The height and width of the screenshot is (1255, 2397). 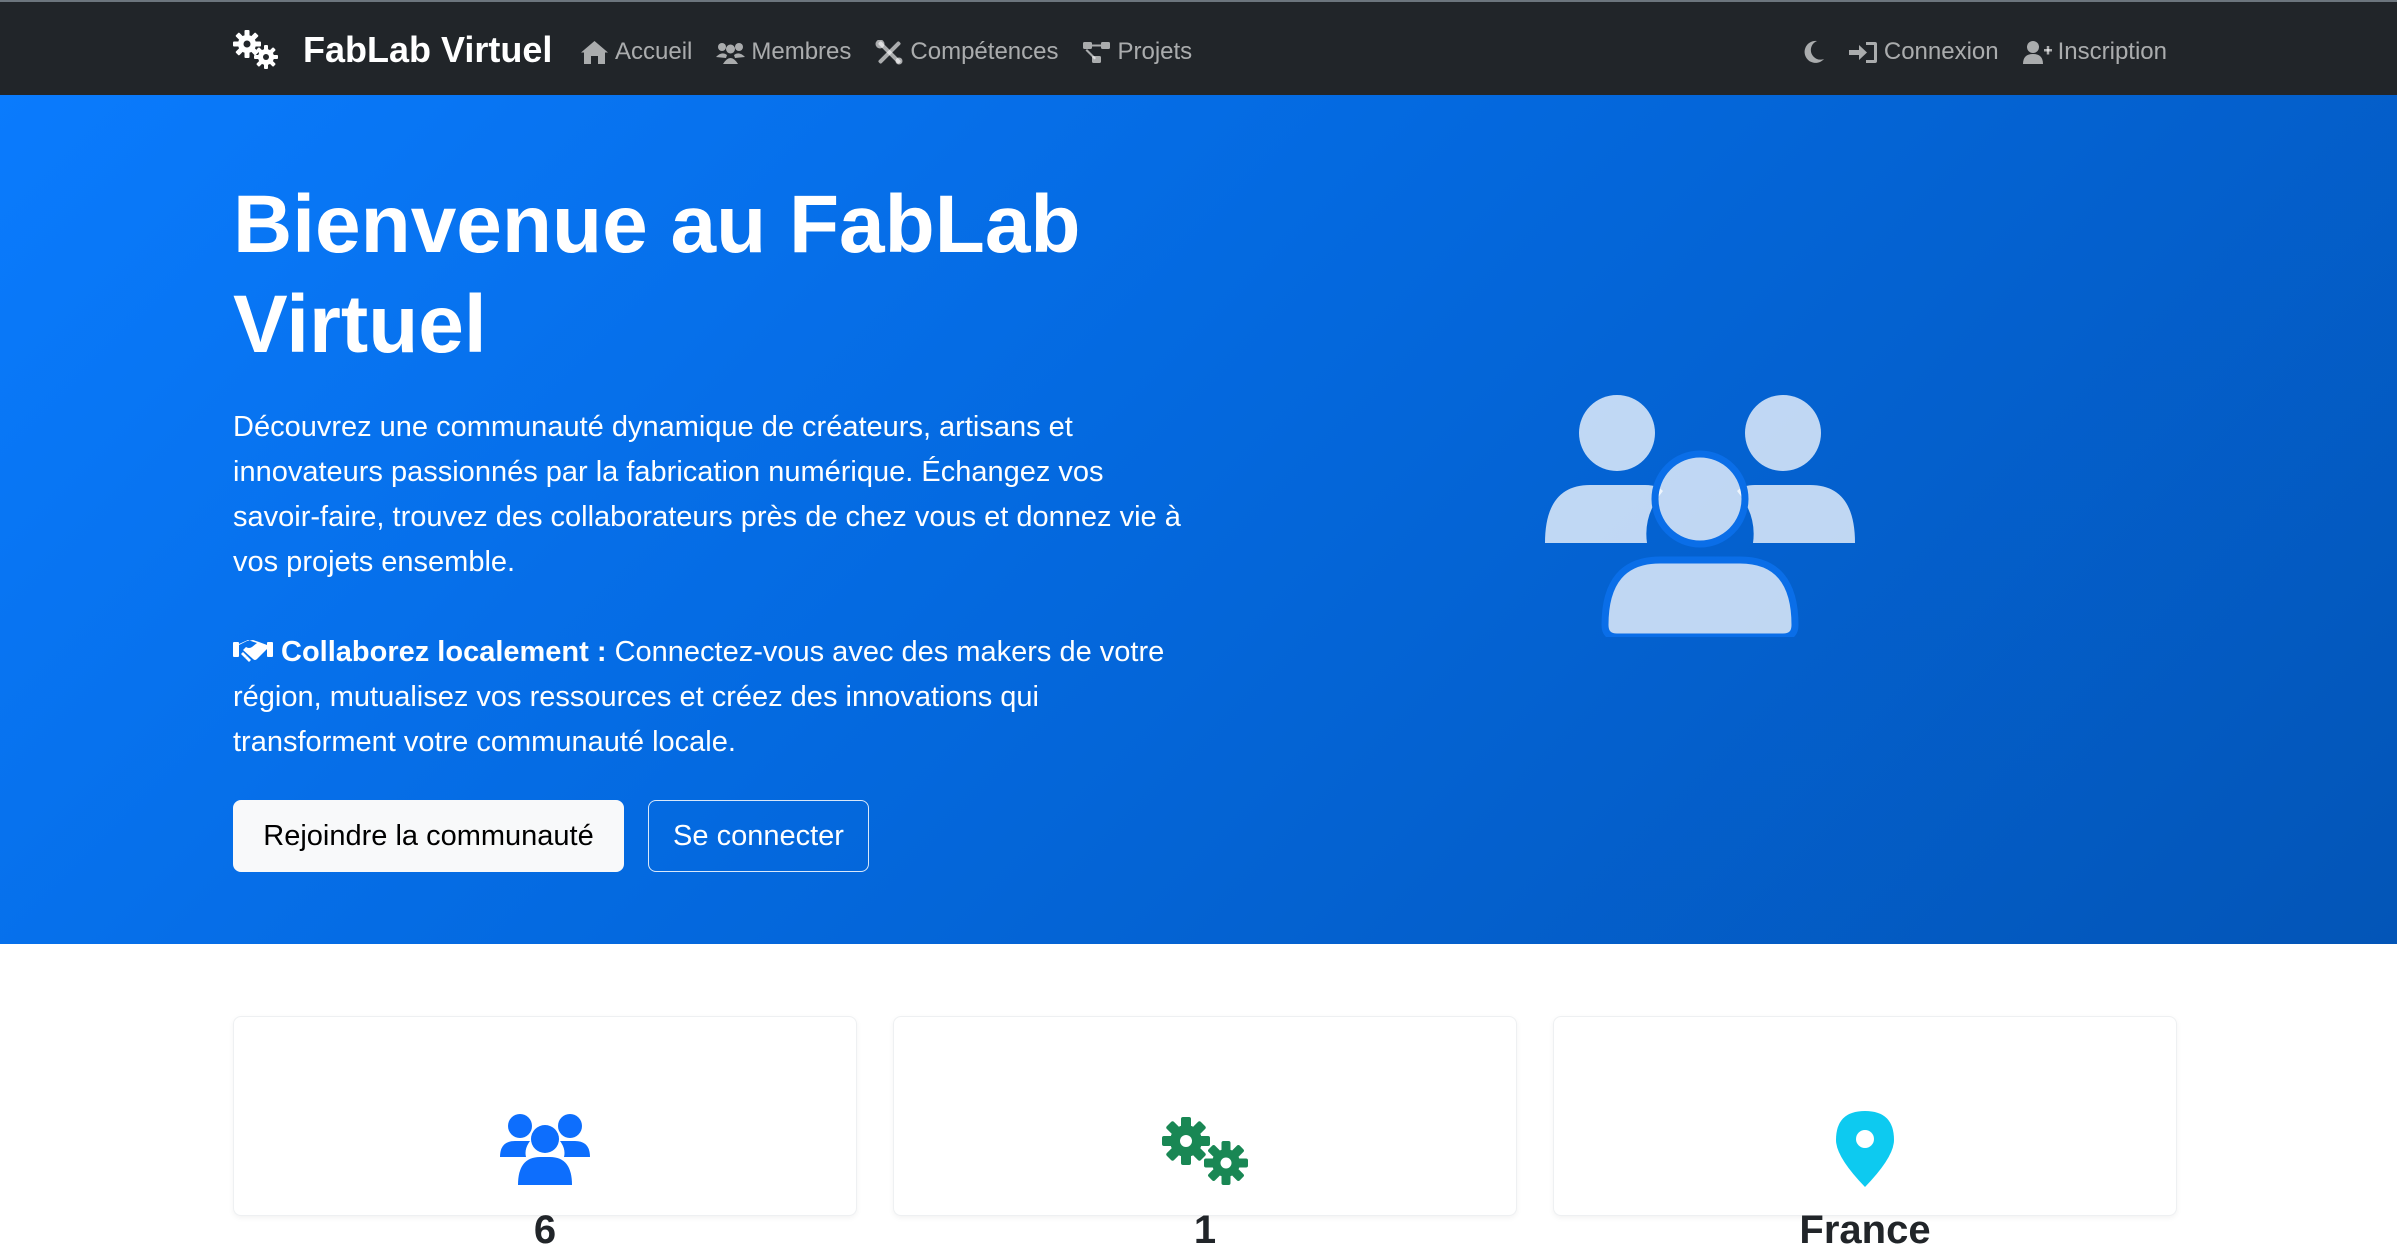 What do you see at coordinates (889, 51) in the screenshot?
I see `tools-icon` at bounding box center [889, 51].